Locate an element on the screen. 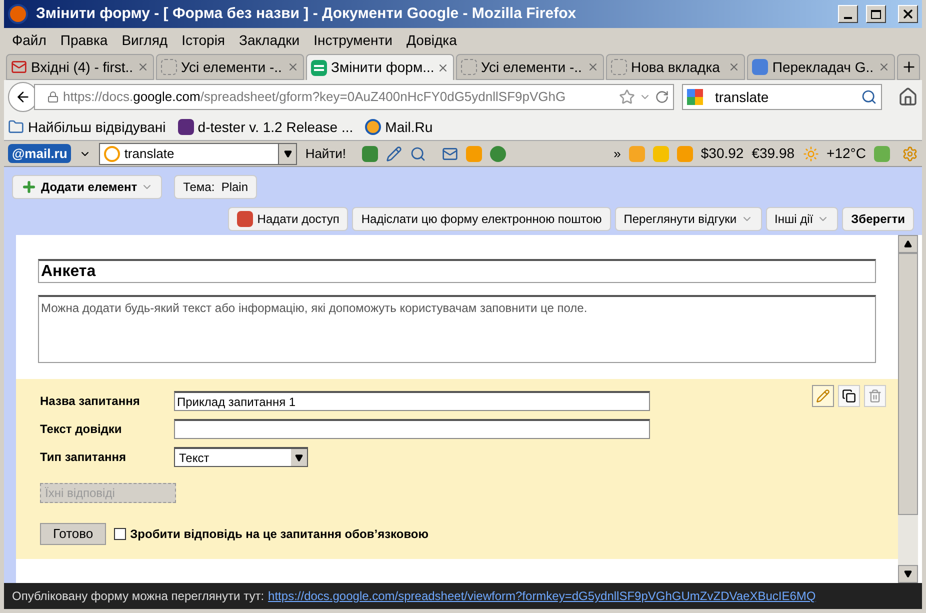  search-icon is located at coordinates (869, 97).